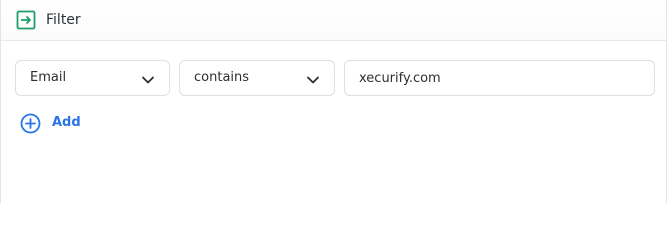 The image size is (668, 240). What do you see at coordinates (30, 123) in the screenshot?
I see `plus-circle-icon` at bounding box center [30, 123].